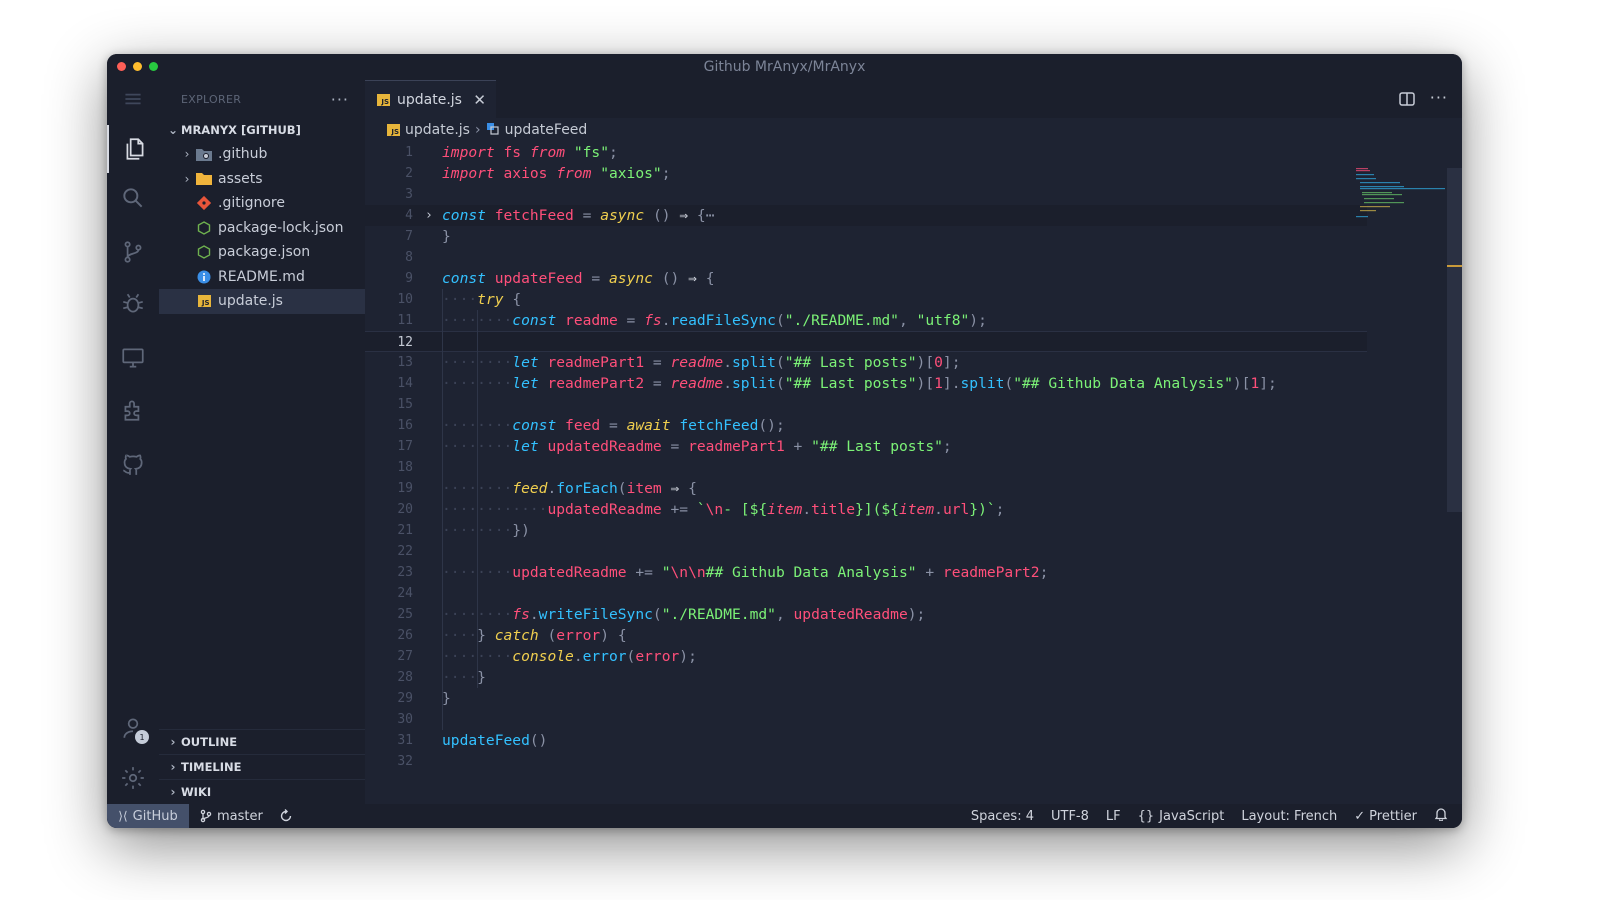  What do you see at coordinates (409, 215) in the screenshot?
I see `line-number: 4` at bounding box center [409, 215].